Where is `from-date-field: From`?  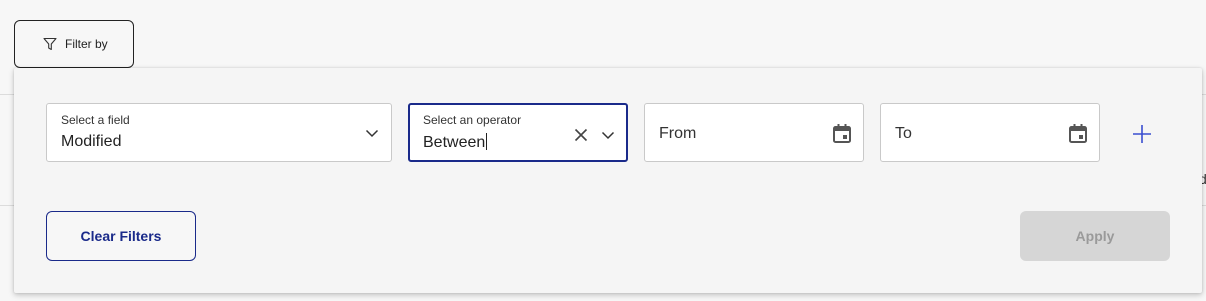
from-date-field: From is located at coordinates (754, 132).